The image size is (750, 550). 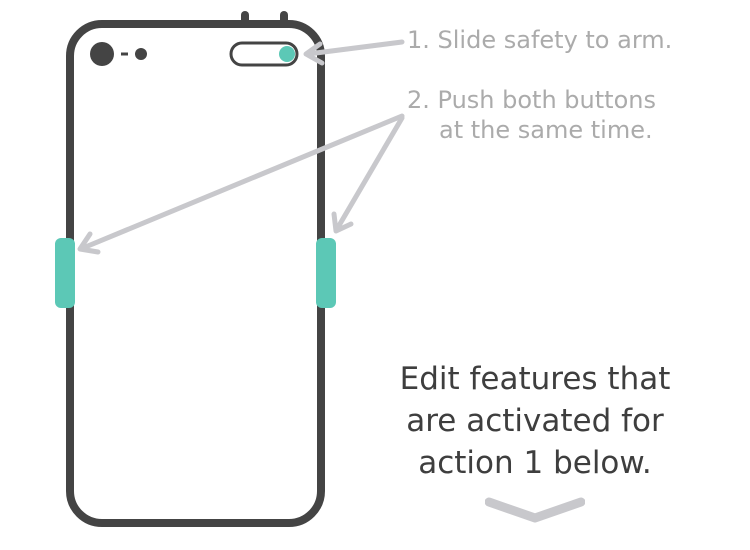 I want to click on arrow-to-right-button, so click(x=368, y=174).